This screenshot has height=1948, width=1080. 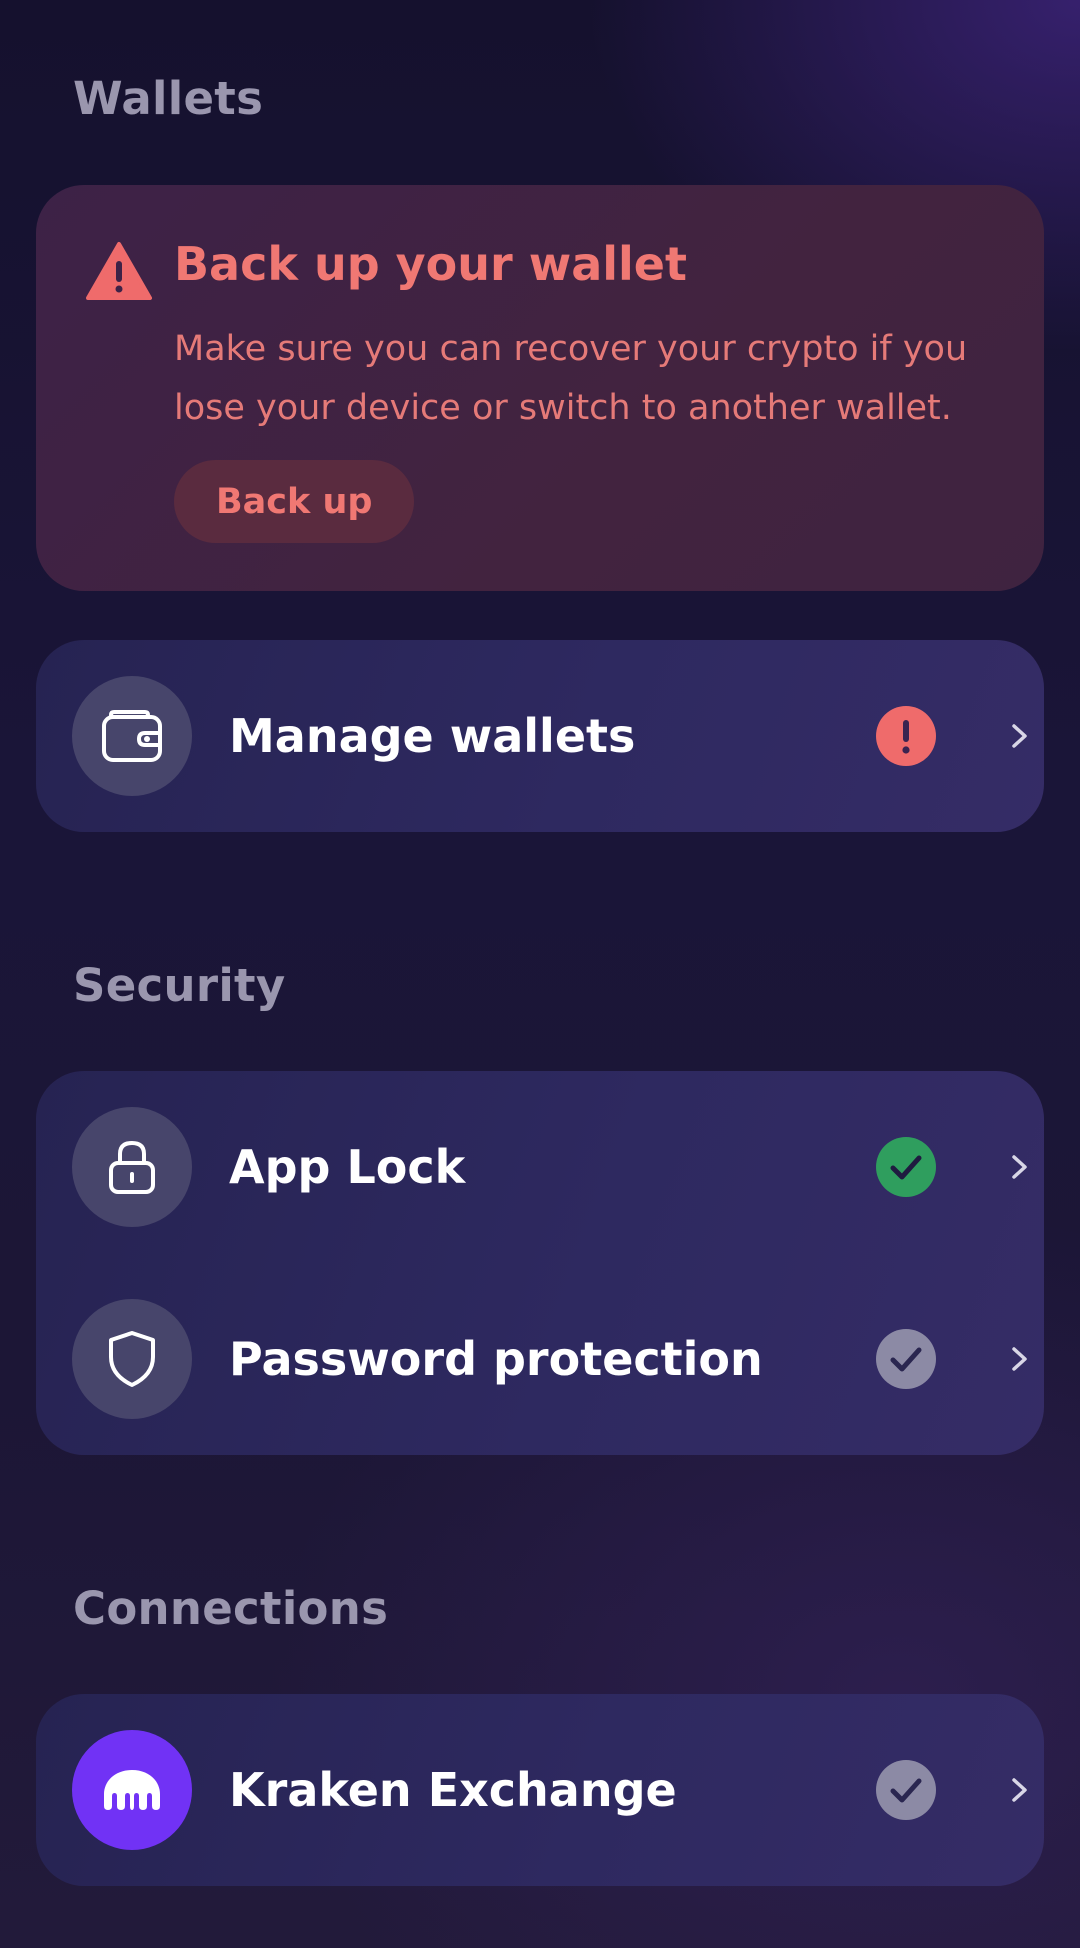 I want to click on kraken-exchange-label: Kraken Exchange, so click(x=453, y=1790).